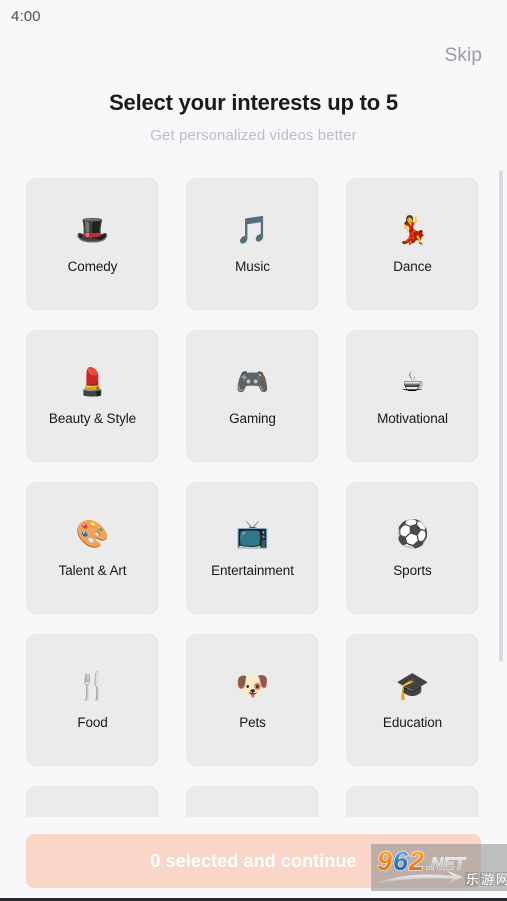 The height and width of the screenshot is (901, 507). What do you see at coordinates (253, 861) in the screenshot?
I see `continue-button: 0 selected and continue` at bounding box center [253, 861].